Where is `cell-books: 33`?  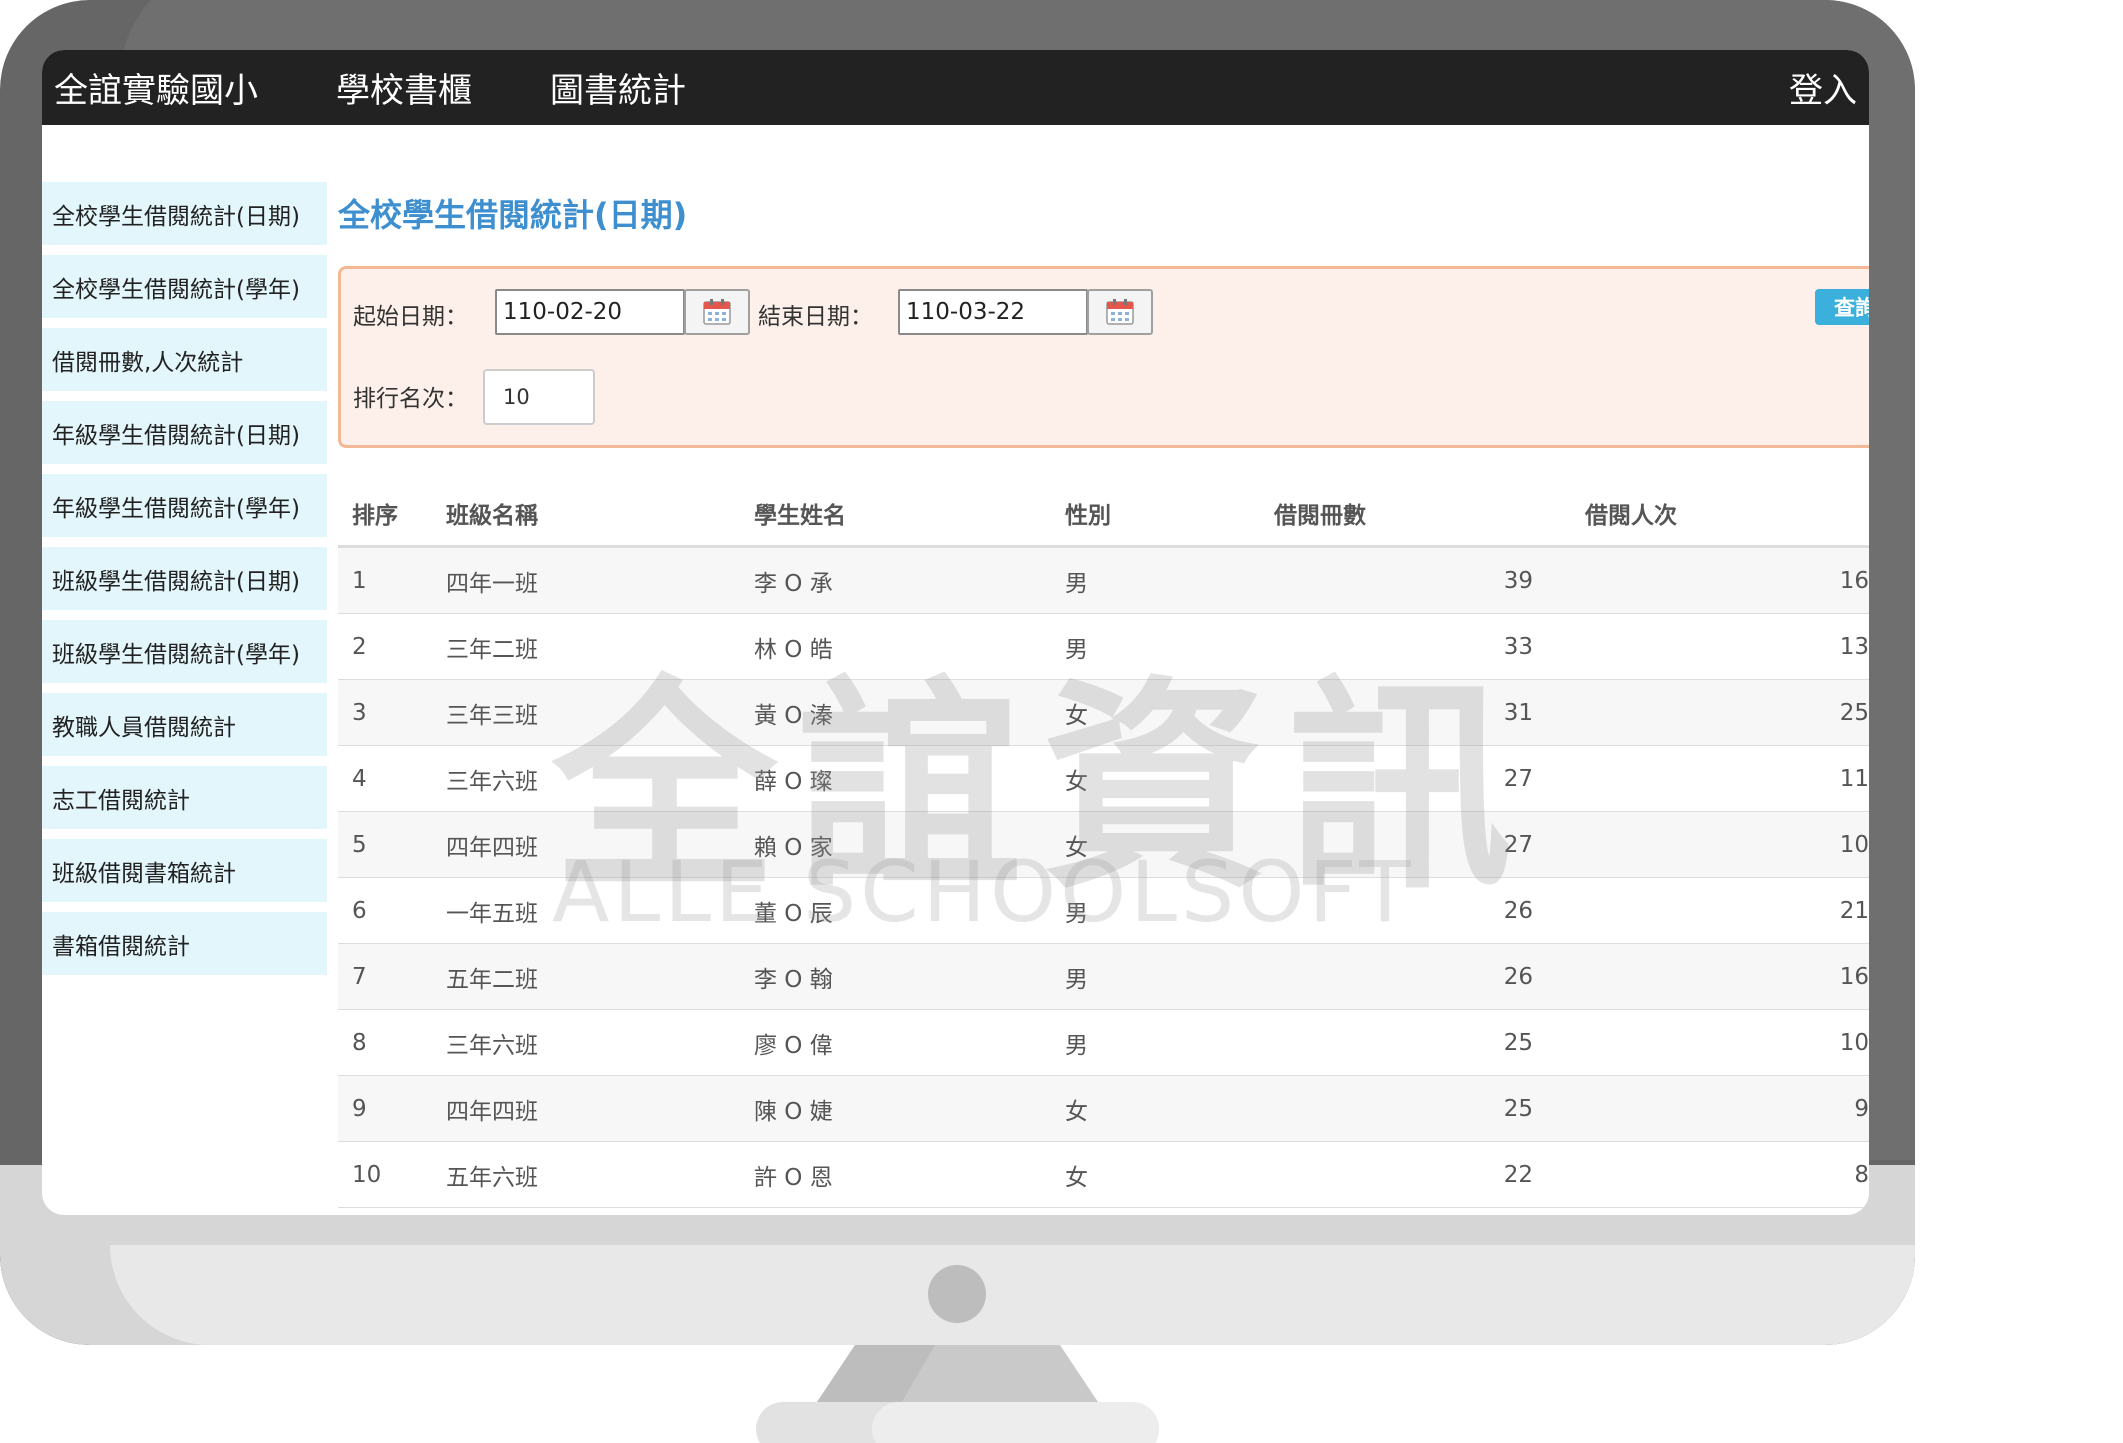
cell-books: 33 is located at coordinates (1518, 647).